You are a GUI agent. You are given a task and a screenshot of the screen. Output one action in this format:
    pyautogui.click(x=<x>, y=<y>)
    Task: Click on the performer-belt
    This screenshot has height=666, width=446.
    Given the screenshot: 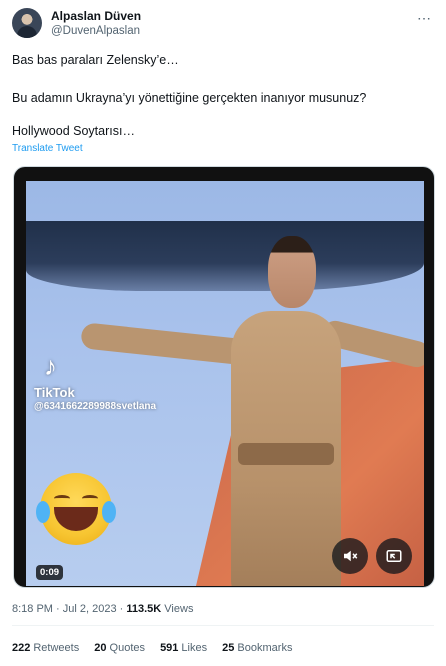 What is the action you would take?
    pyautogui.click(x=286, y=454)
    